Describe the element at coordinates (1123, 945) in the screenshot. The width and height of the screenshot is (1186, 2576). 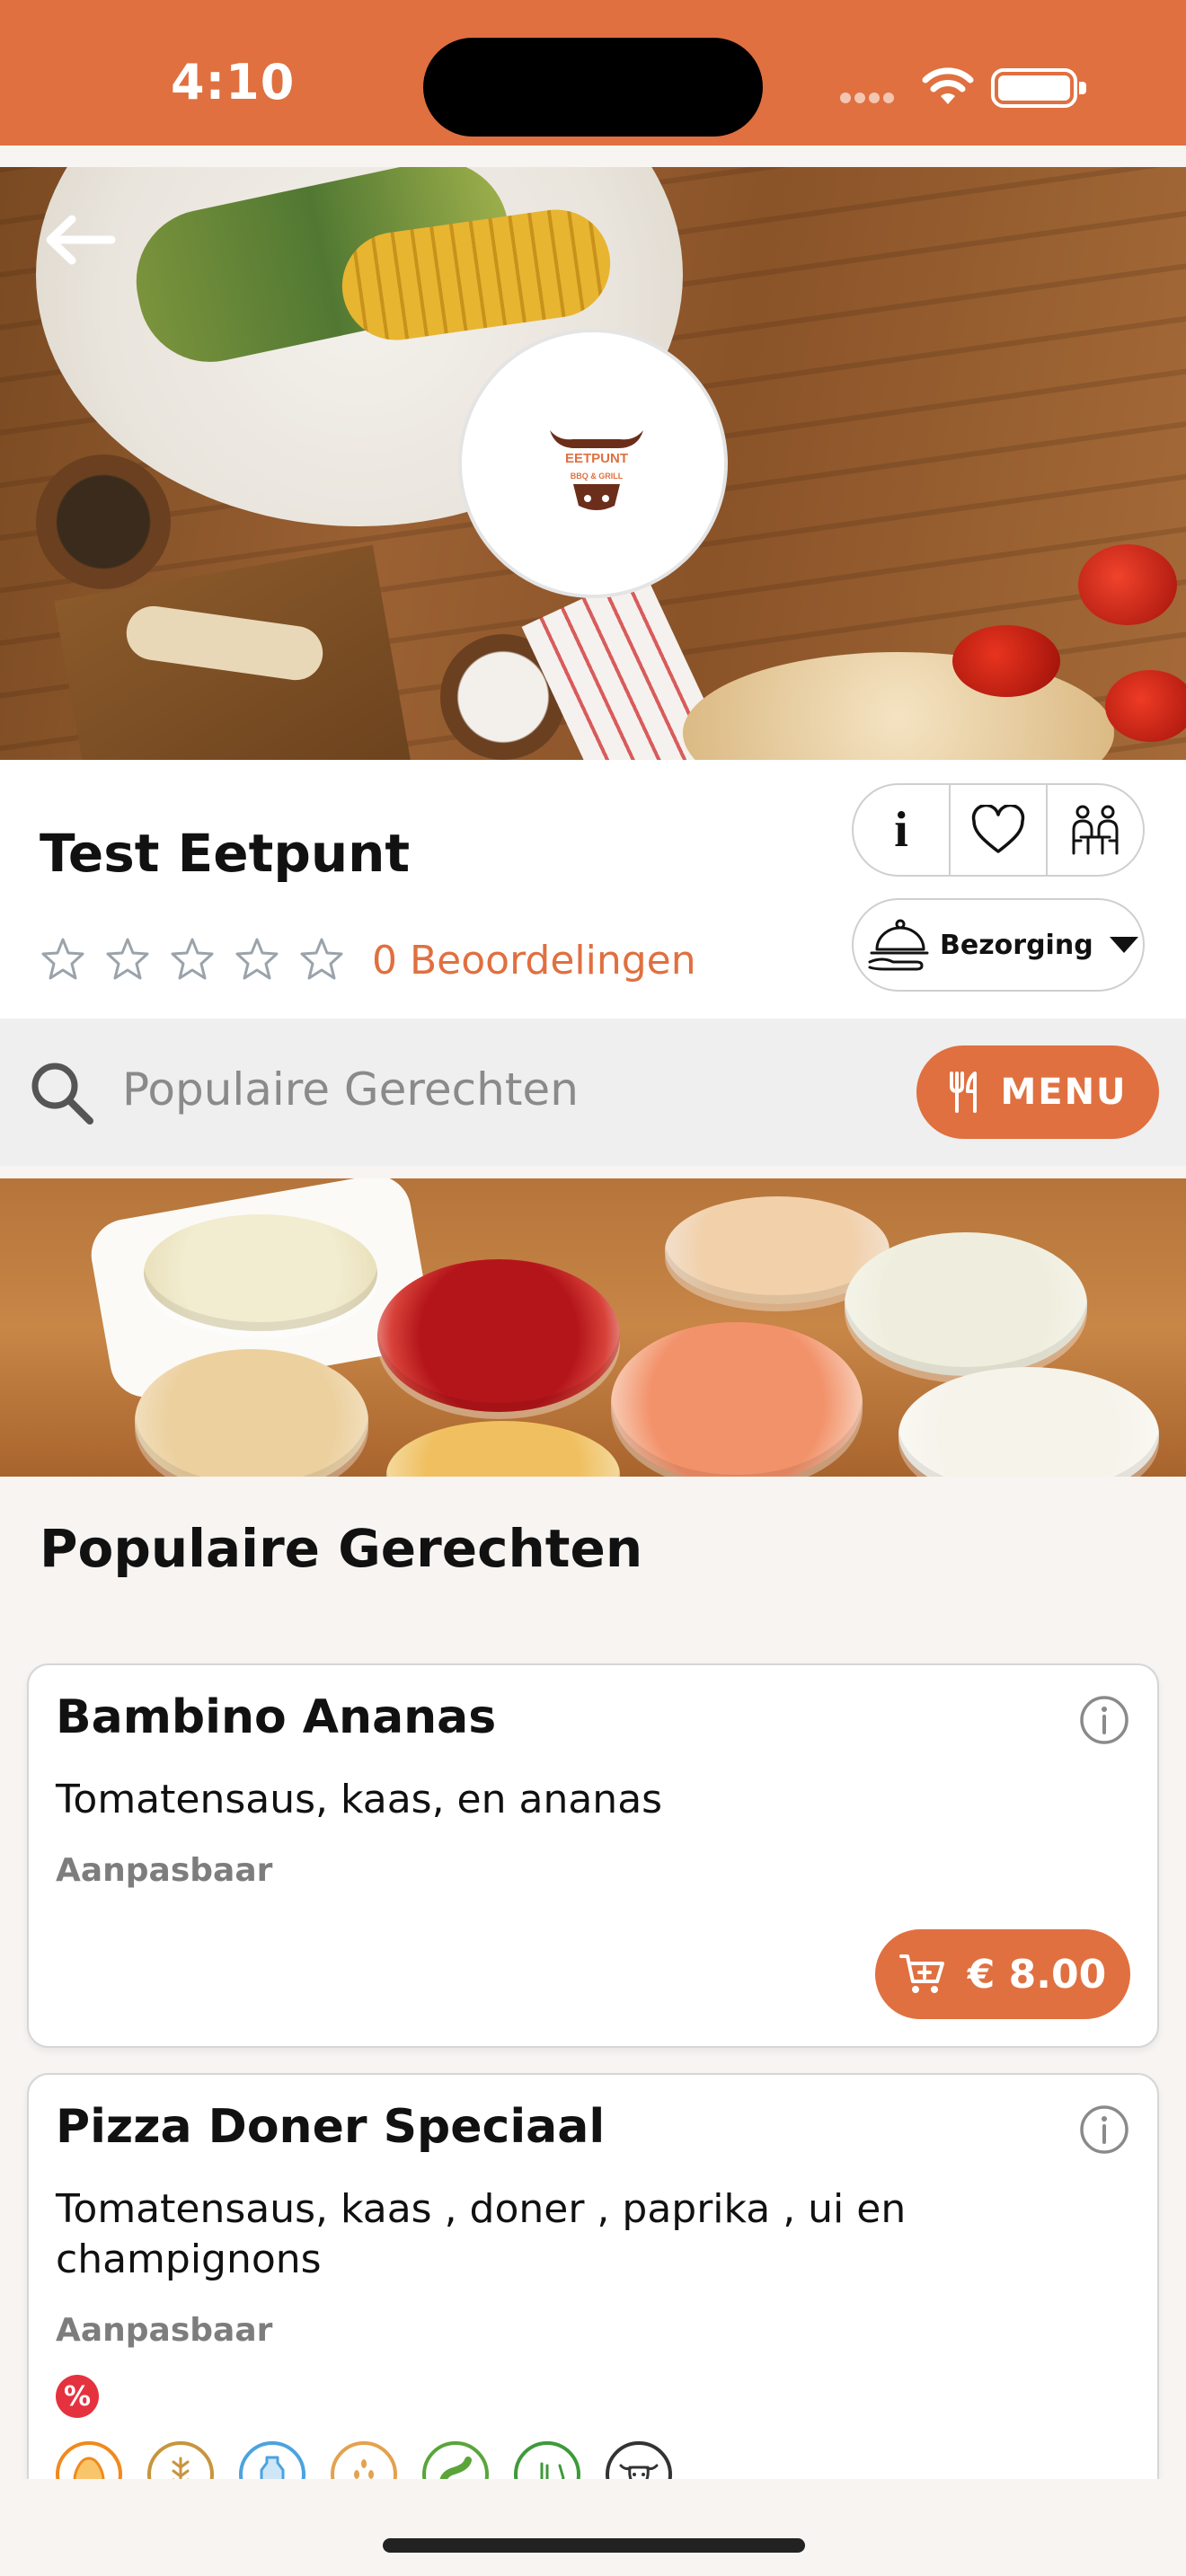
I see `chevron-down-icon` at that location.